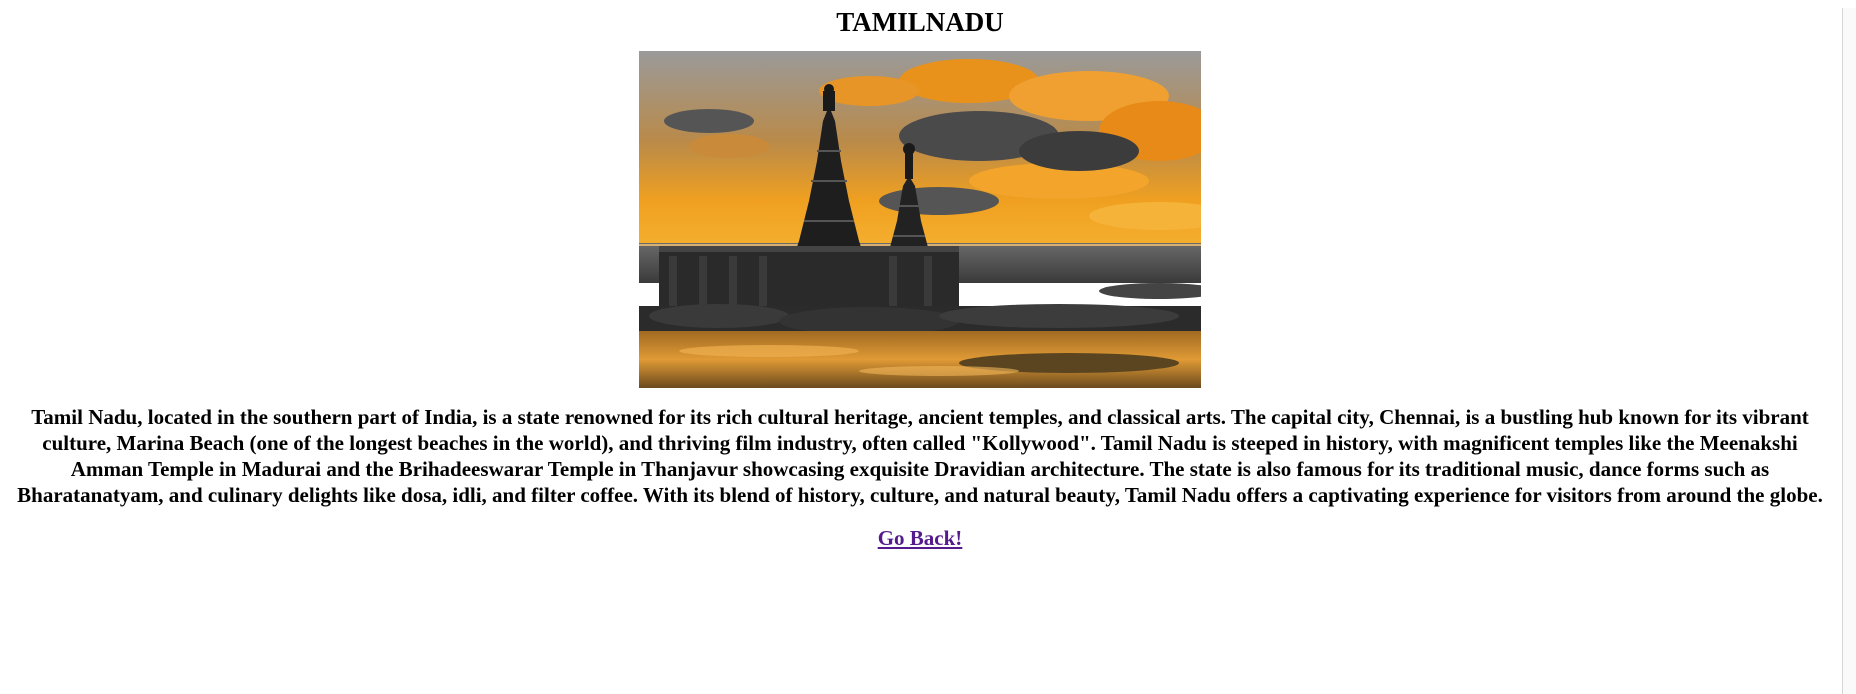  I want to click on back-link-container: Go Back!, so click(920, 538).